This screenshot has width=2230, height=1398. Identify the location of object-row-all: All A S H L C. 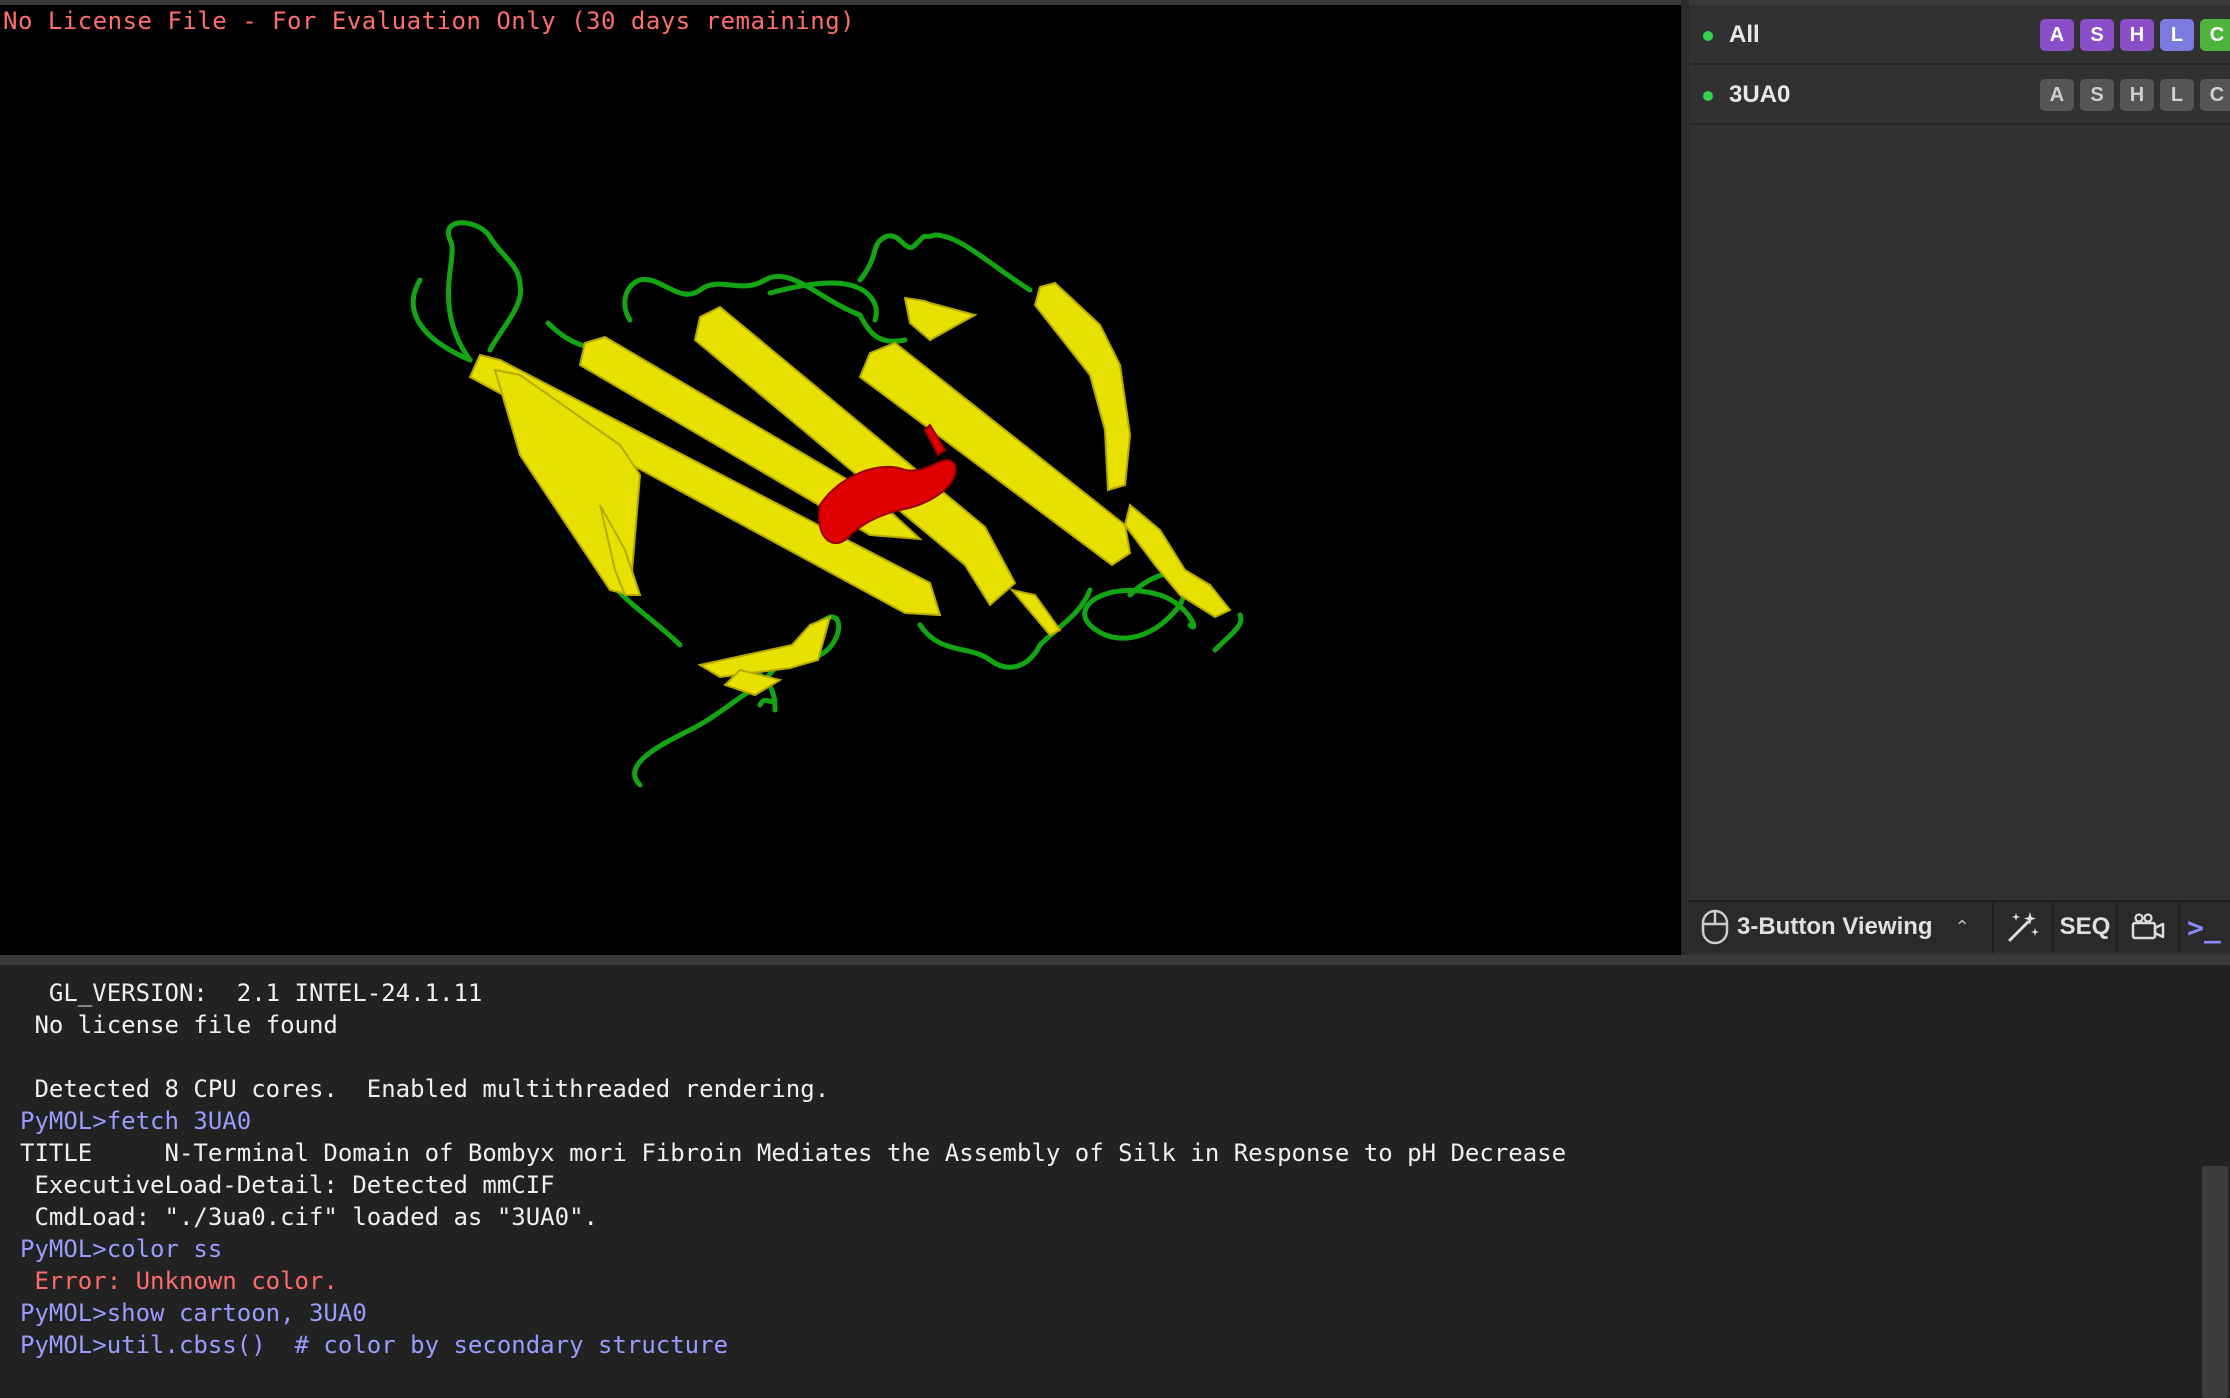
(1959, 35).